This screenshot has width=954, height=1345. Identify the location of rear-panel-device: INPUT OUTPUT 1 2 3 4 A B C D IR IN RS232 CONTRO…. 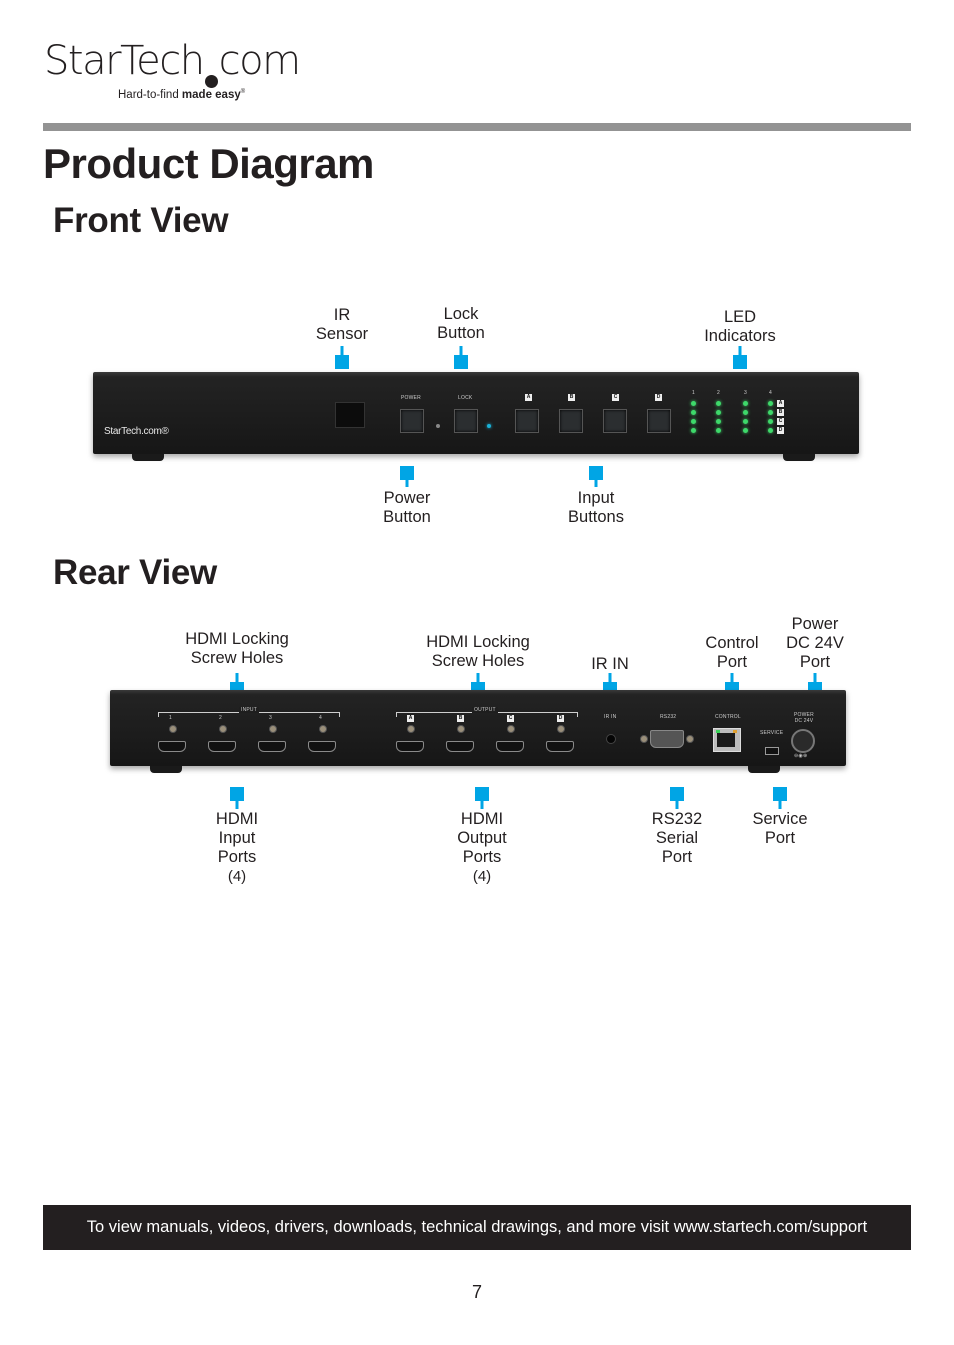
(478, 728).